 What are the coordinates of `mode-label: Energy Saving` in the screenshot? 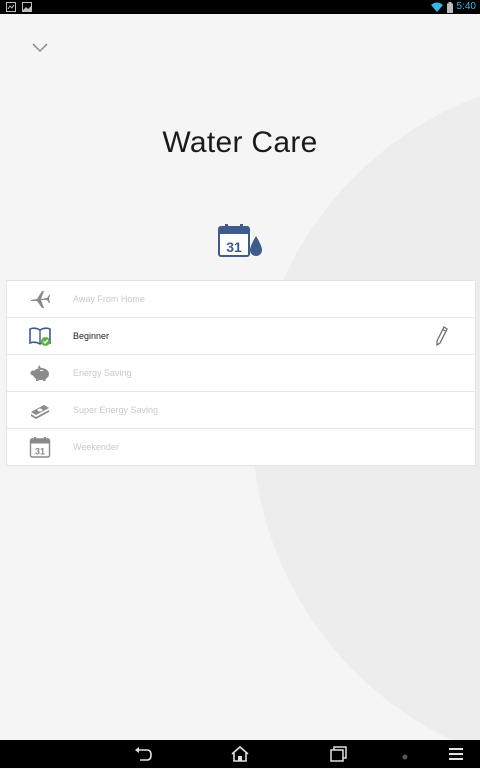 It's located at (102, 373).